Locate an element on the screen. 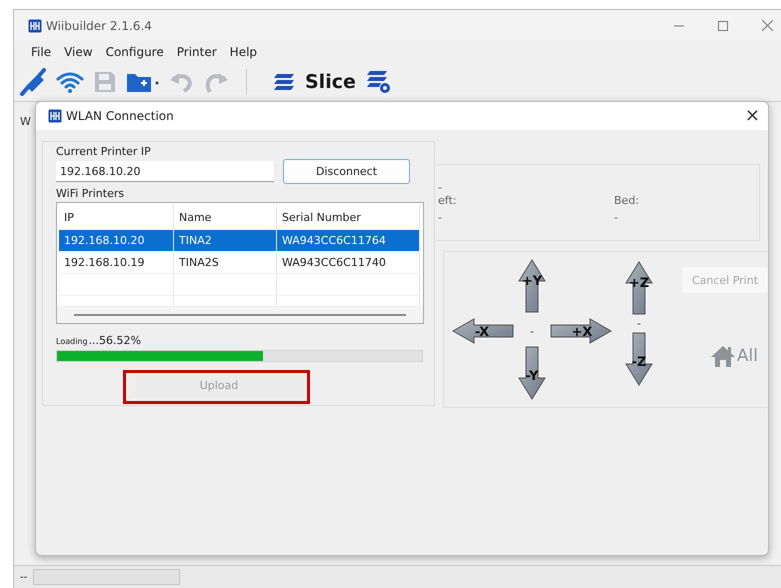  table-cell: 192.168.10.20 is located at coordinates (116, 240).